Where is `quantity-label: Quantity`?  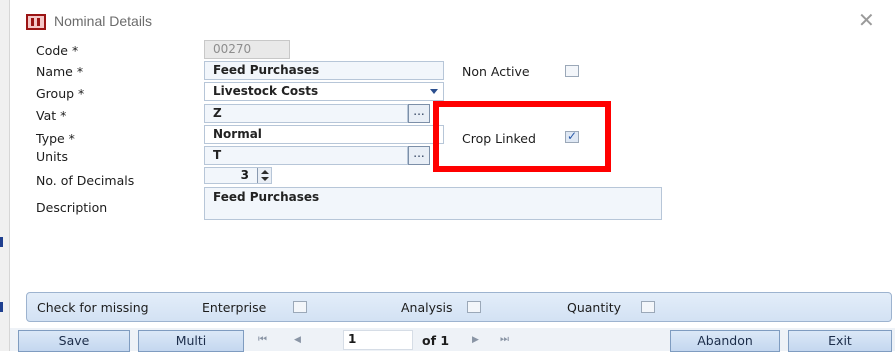
quantity-label: Quantity is located at coordinates (594, 307).